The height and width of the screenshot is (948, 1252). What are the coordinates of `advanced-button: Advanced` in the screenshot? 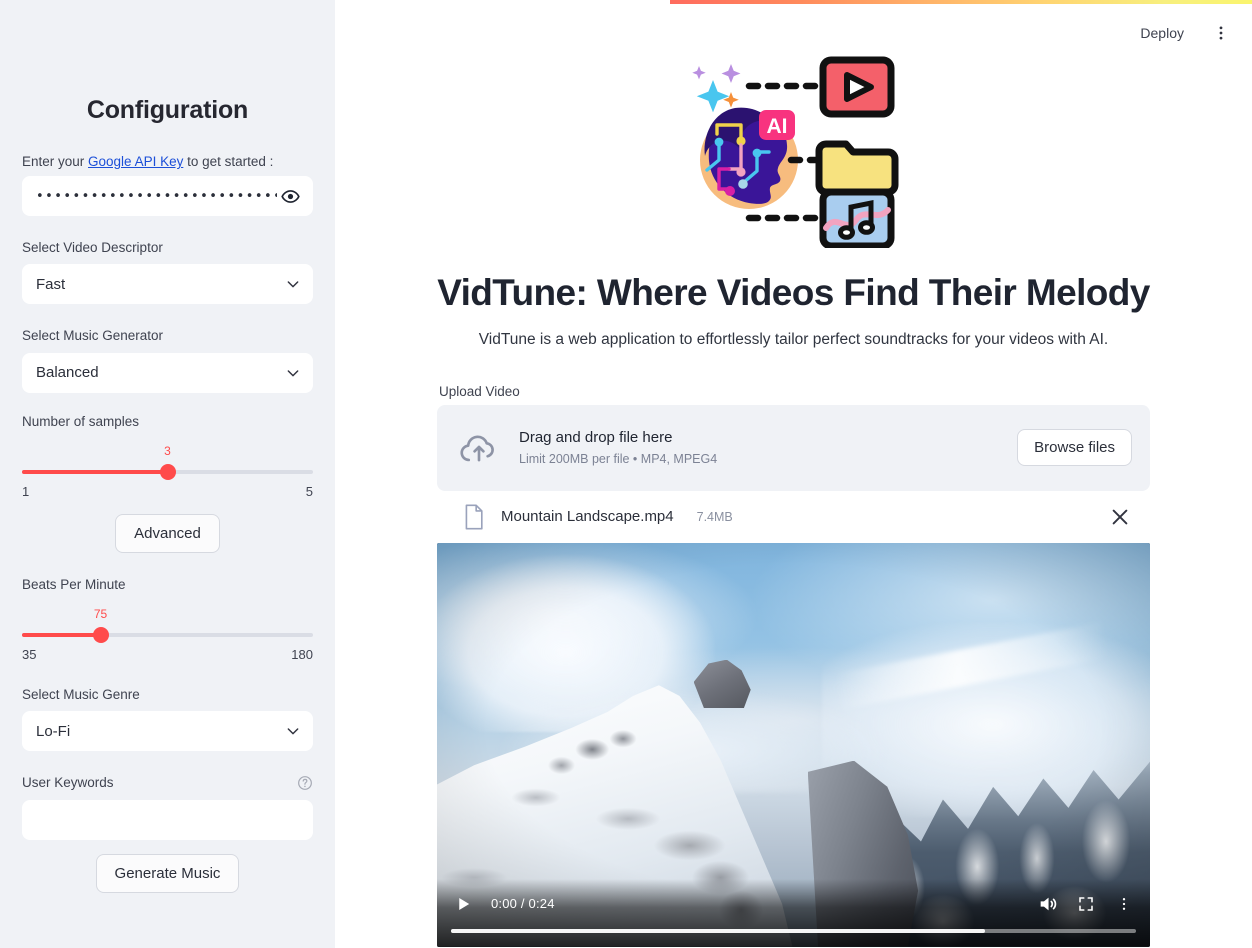 It's located at (167, 533).